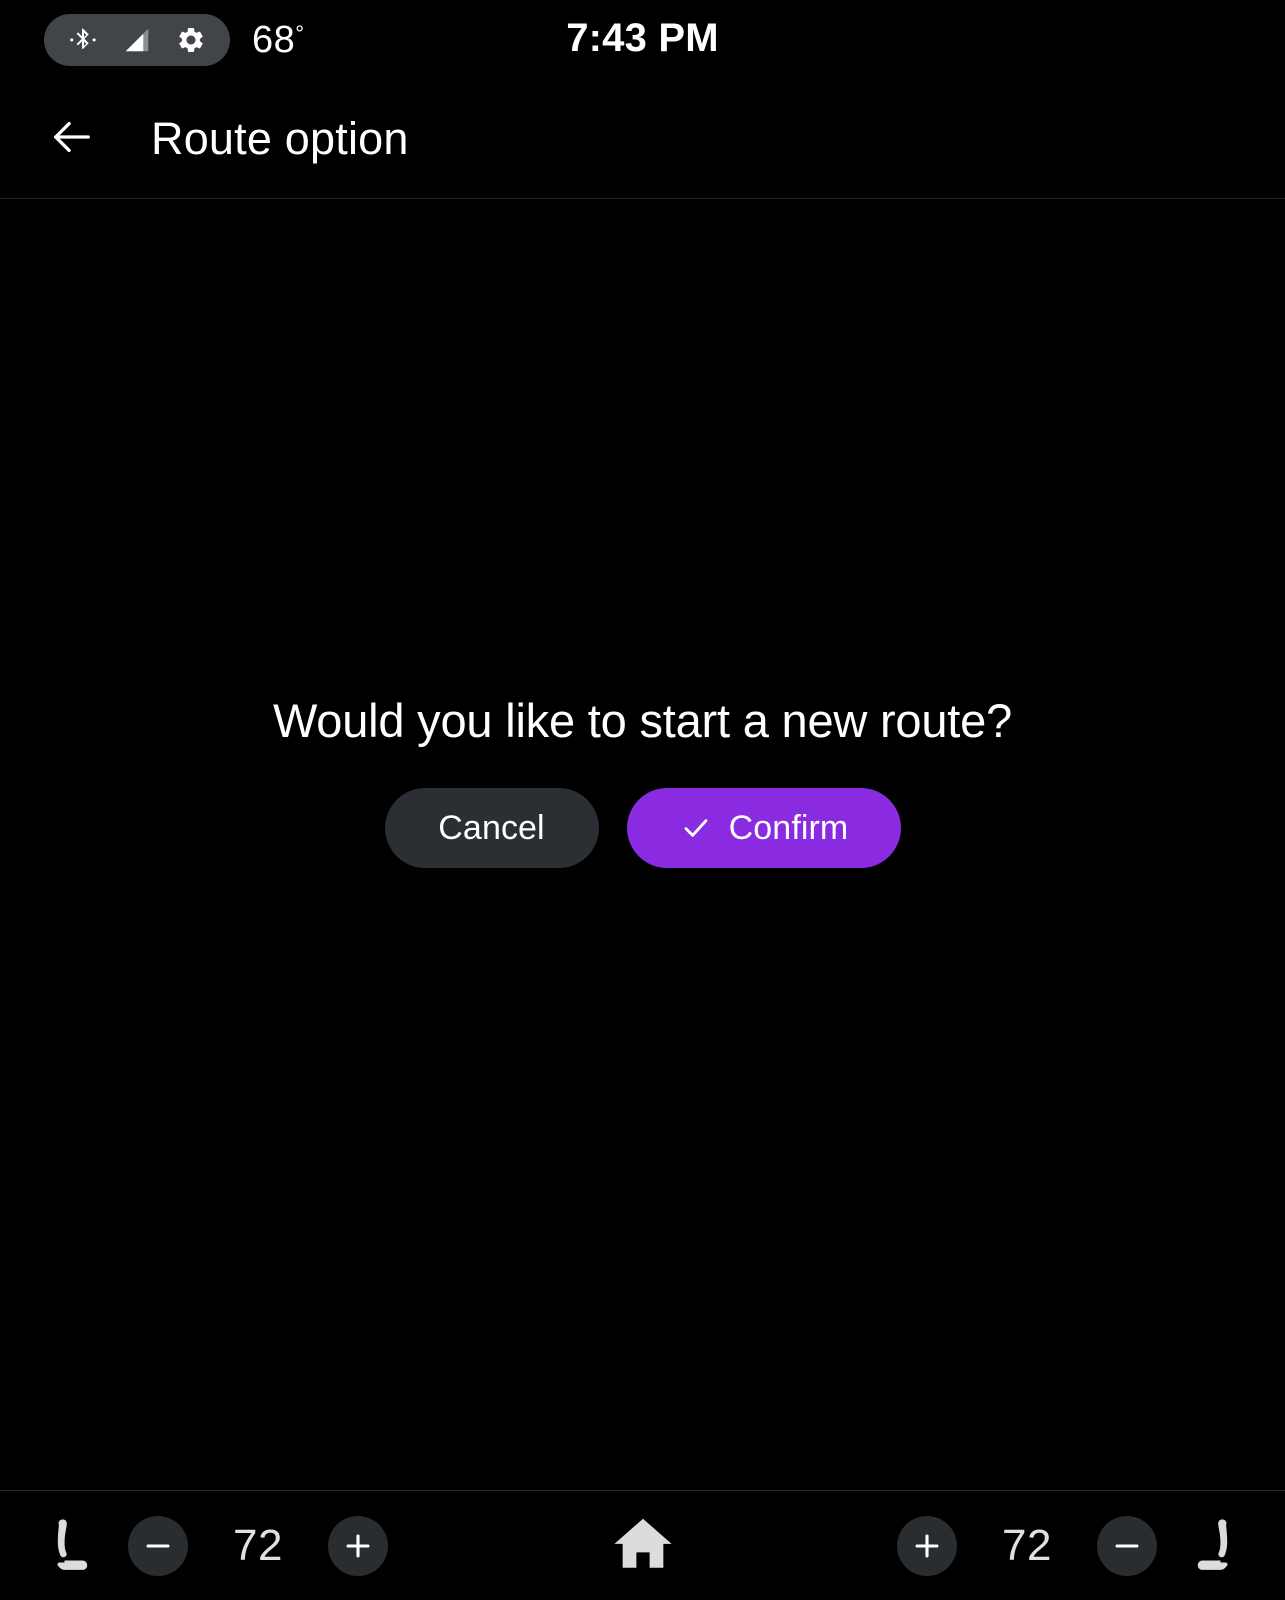 The width and height of the screenshot is (1285, 1600). I want to click on back-arrow-icon, so click(72, 139).